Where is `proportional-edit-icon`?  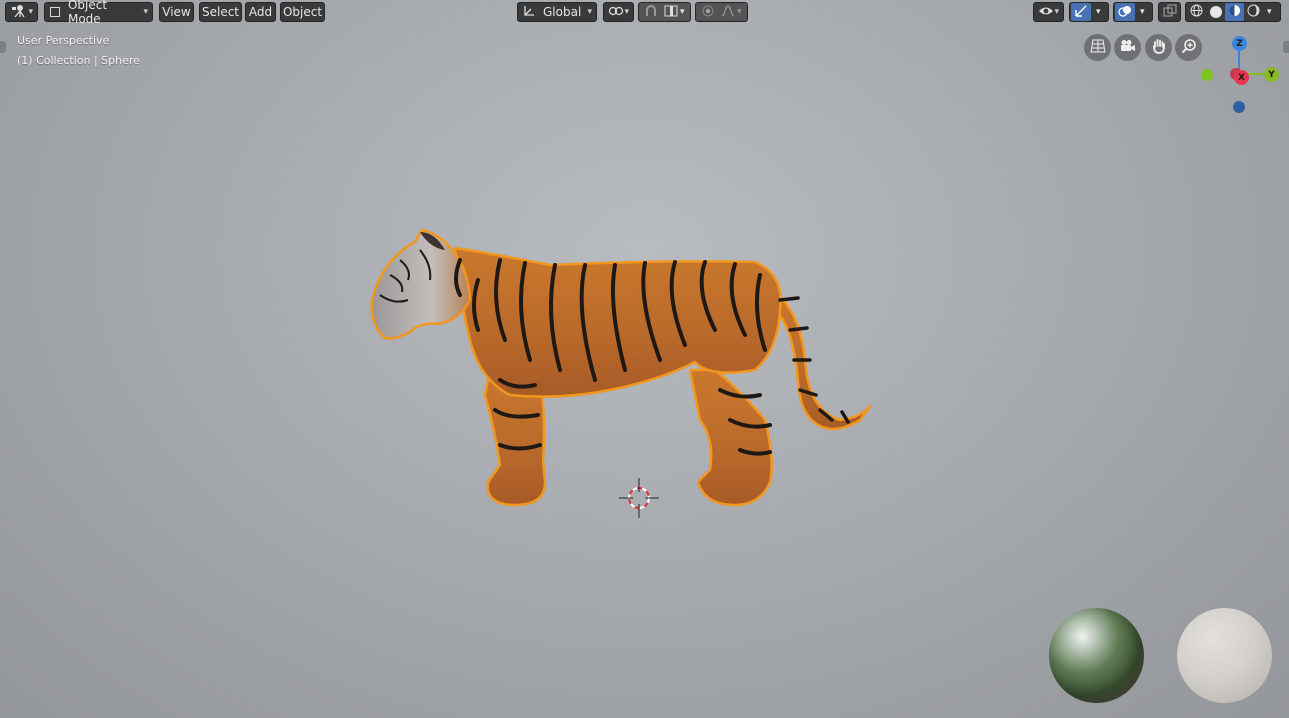 proportional-edit-icon is located at coordinates (708, 12).